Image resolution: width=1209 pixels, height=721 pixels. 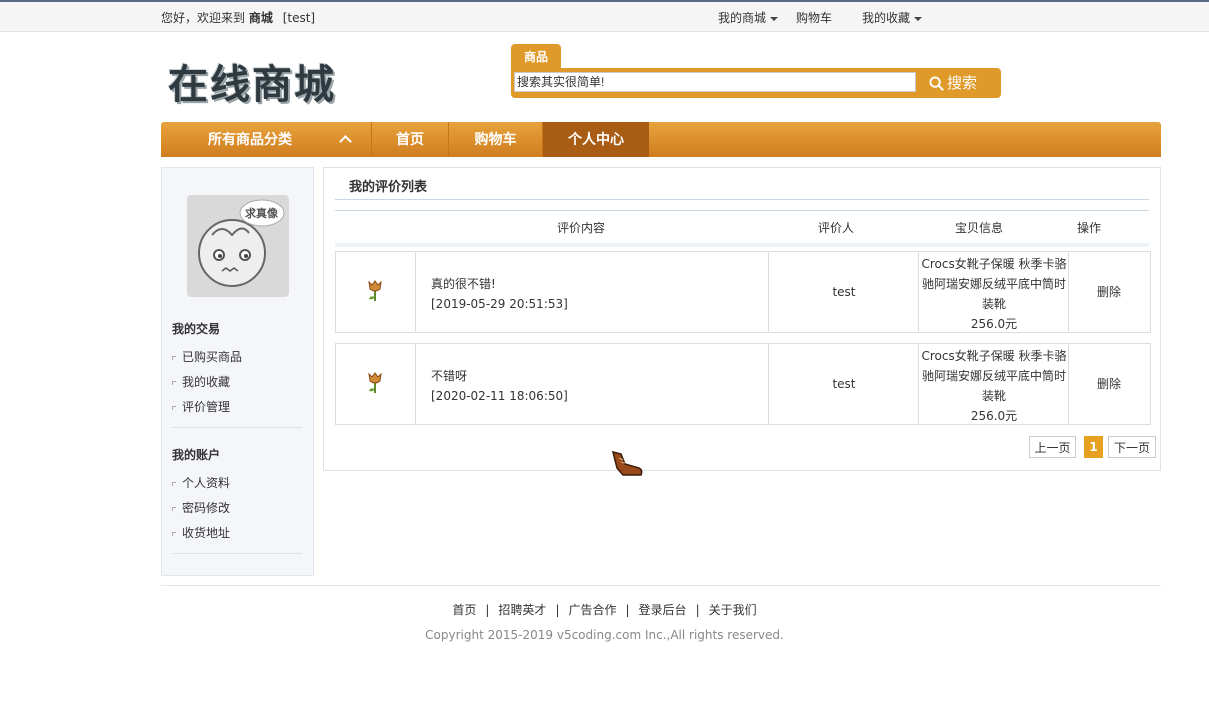 I want to click on greeting: 您好，欢迎来到 商城 [test], so click(x=238, y=18).